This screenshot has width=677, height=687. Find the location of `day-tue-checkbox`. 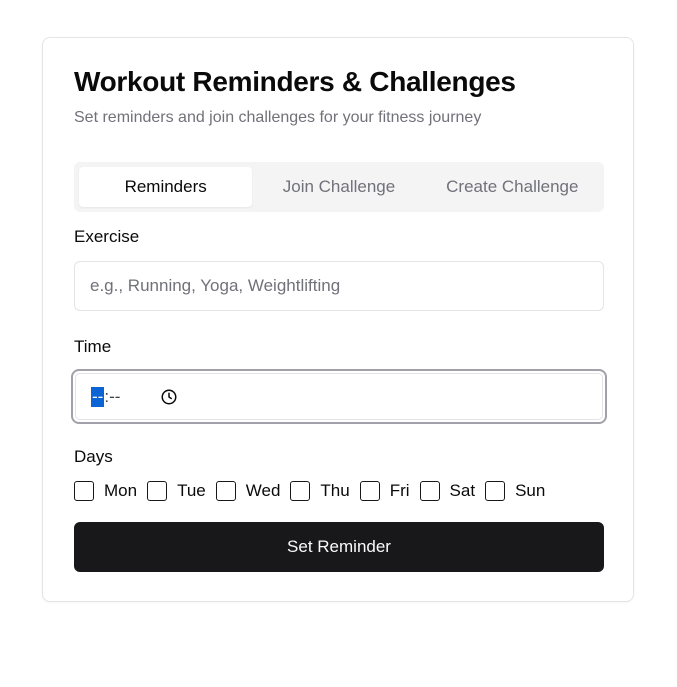

day-tue-checkbox is located at coordinates (157, 491).